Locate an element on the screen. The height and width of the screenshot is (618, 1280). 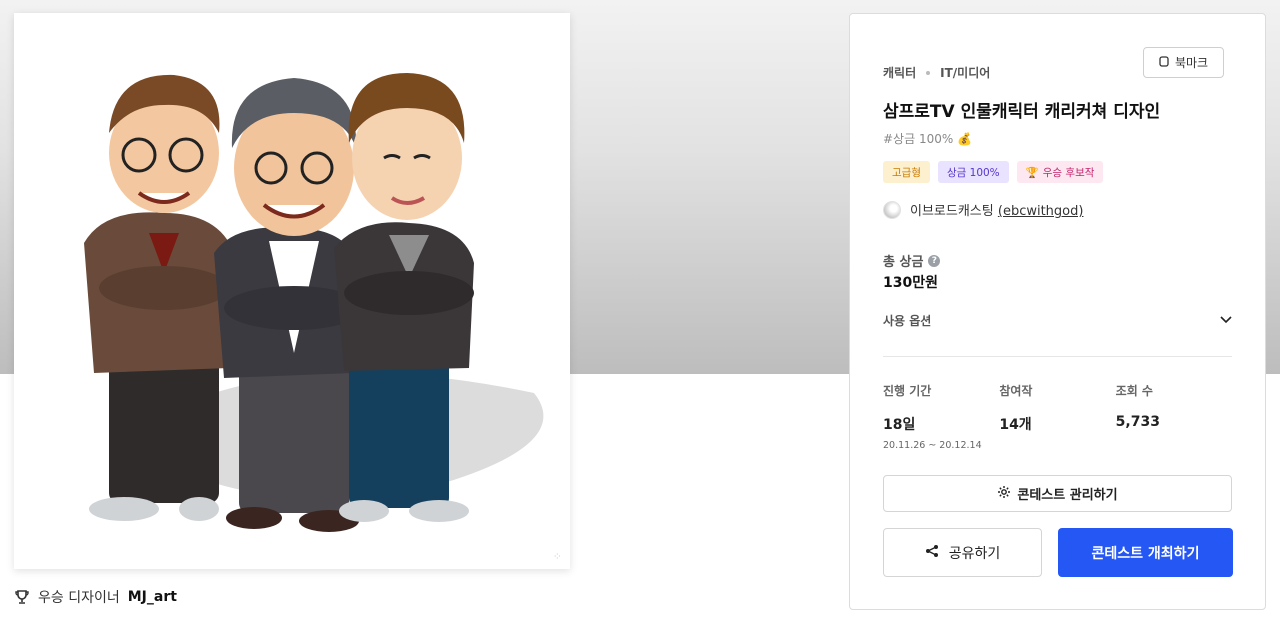
host-avatar is located at coordinates (892, 209).